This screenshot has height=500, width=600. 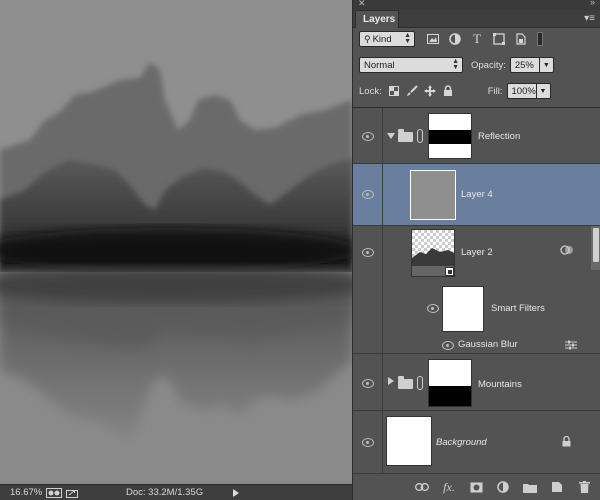 What do you see at coordinates (503, 487) in the screenshot?
I see `new-adjustment-layer-icon` at bounding box center [503, 487].